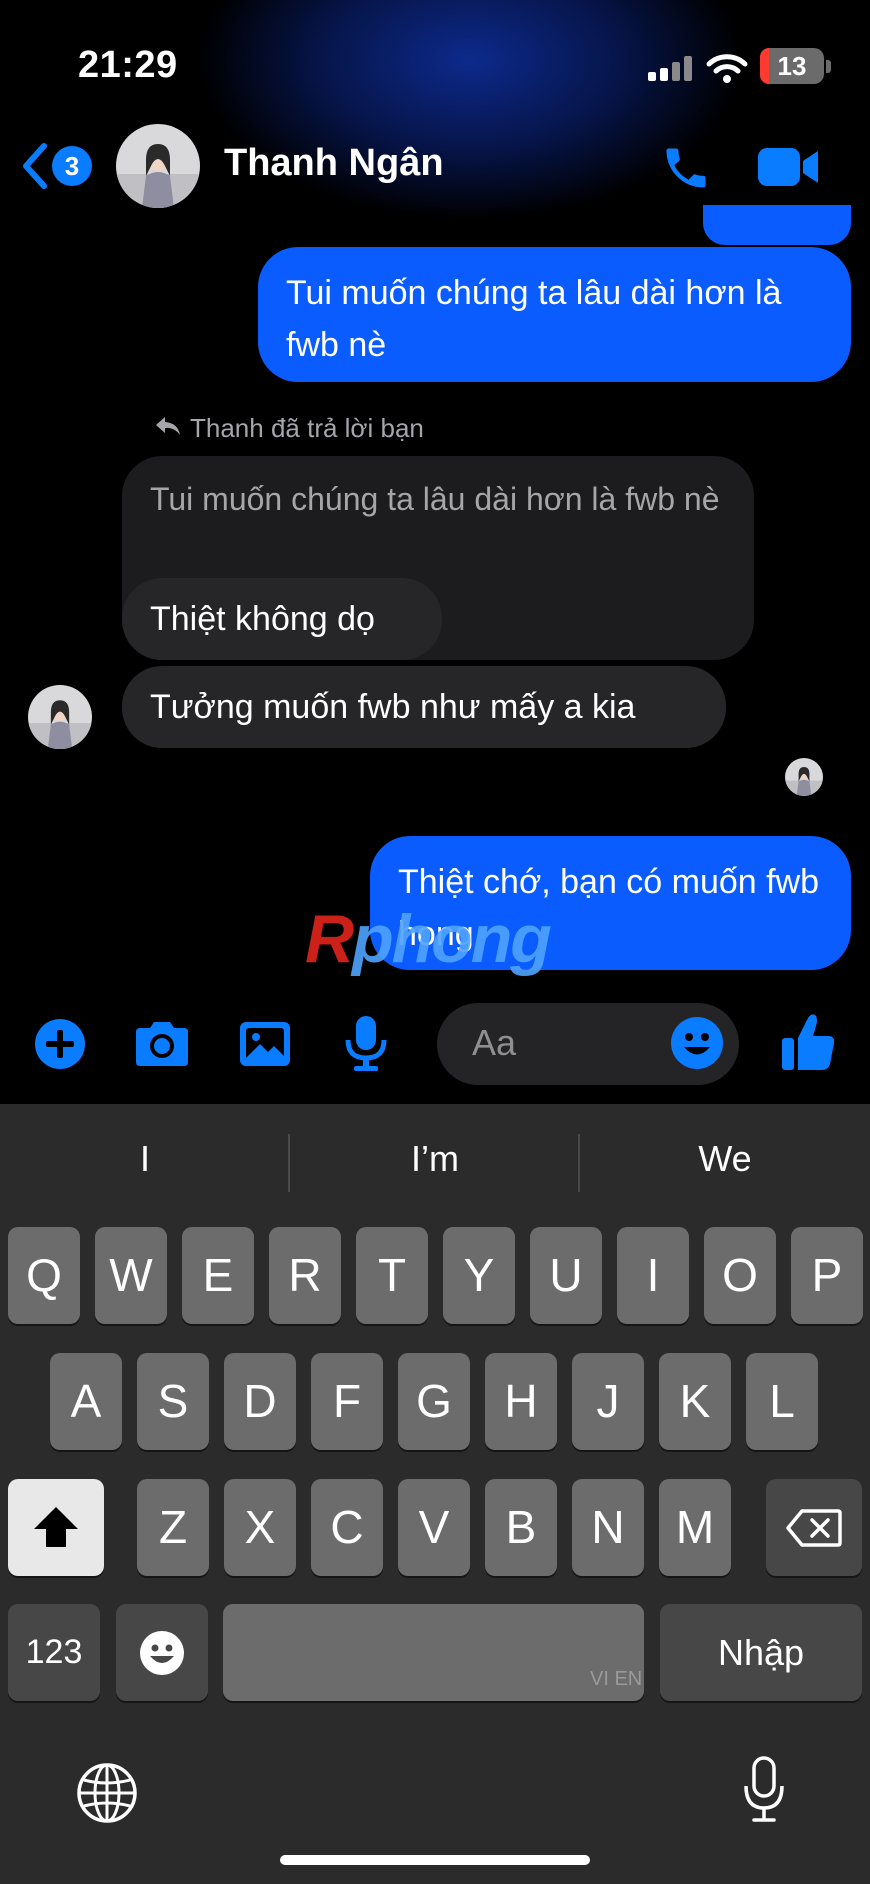  What do you see at coordinates (777, 225) in the screenshot?
I see `previous-message-edge` at bounding box center [777, 225].